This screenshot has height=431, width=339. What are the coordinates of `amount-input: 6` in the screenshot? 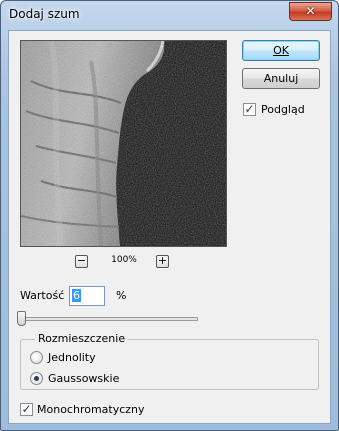 It's located at (87, 296).